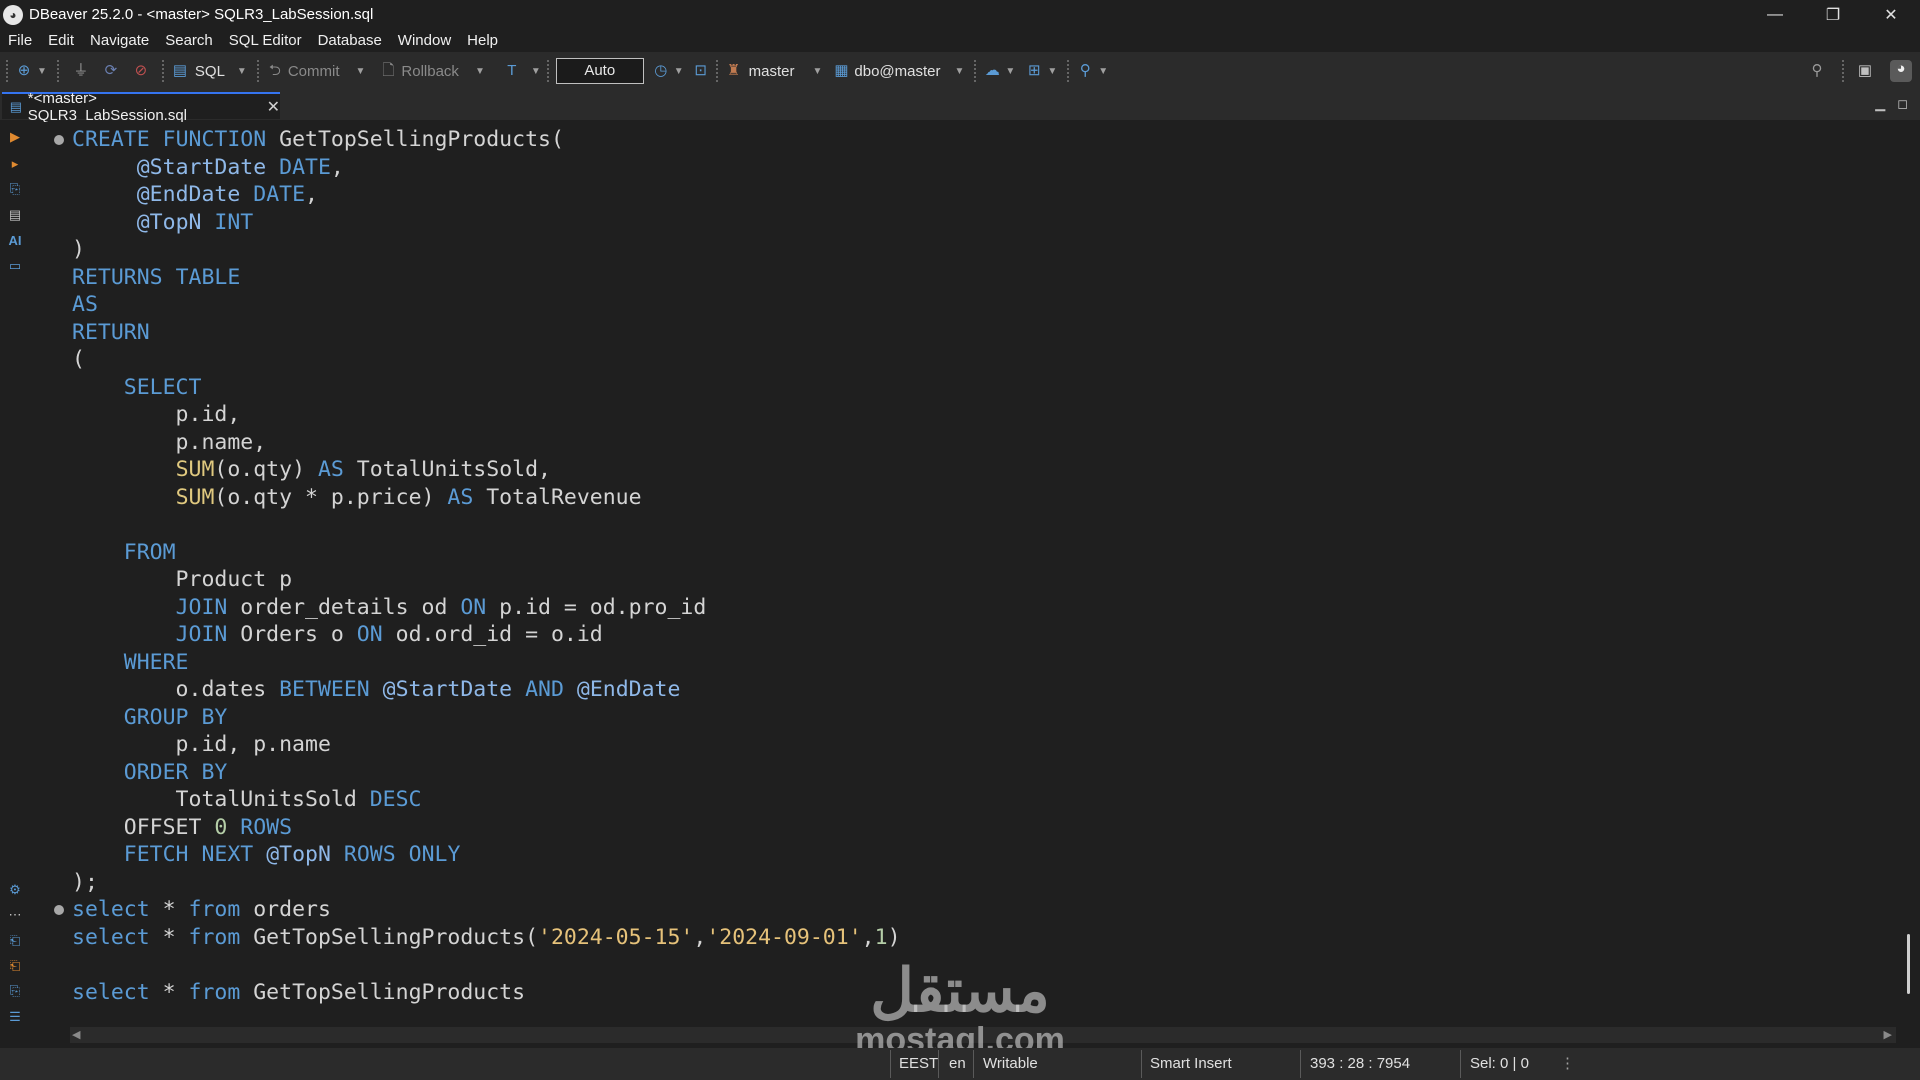 The height and width of the screenshot is (1080, 1920). I want to click on explain-plan-icon: ▤, so click(15, 215).